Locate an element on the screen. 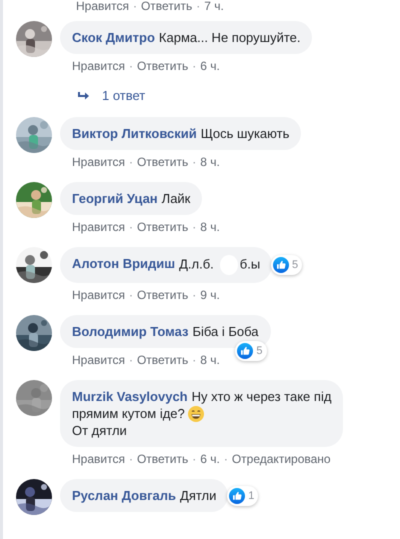 This screenshot has height=539, width=400. commenter-name: Алотон Вридиш is located at coordinates (124, 264).